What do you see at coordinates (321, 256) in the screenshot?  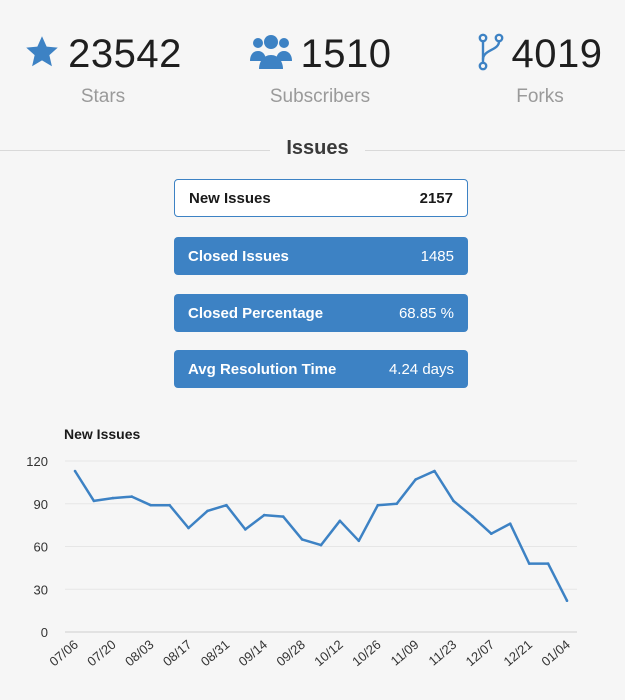 I see `metric-closed-issues: Closed Issues 1485` at bounding box center [321, 256].